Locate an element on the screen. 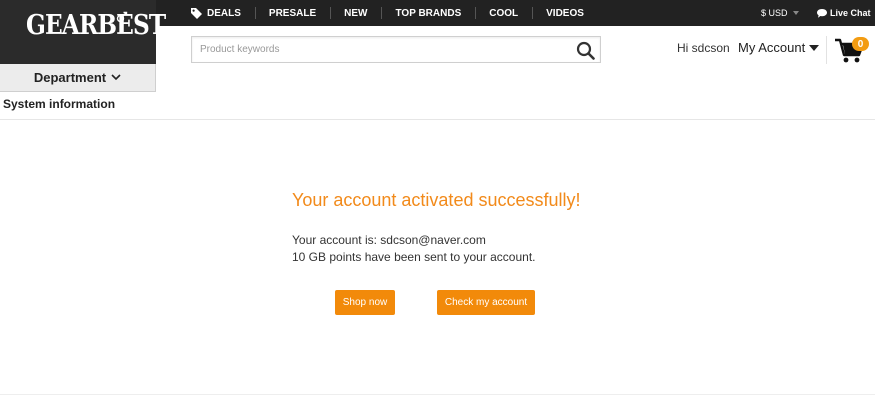  logo-gender-icon is located at coordinates (122, 17).